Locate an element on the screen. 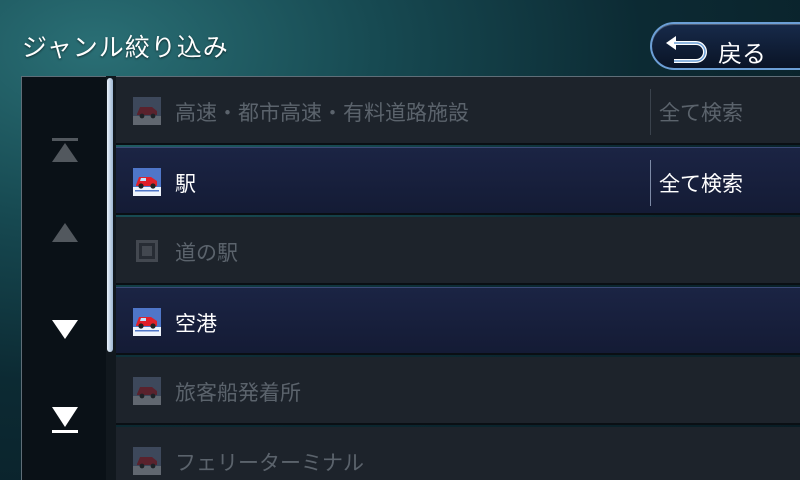 The height and width of the screenshot is (480, 800). scroll-down-icon is located at coordinates (65, 329).